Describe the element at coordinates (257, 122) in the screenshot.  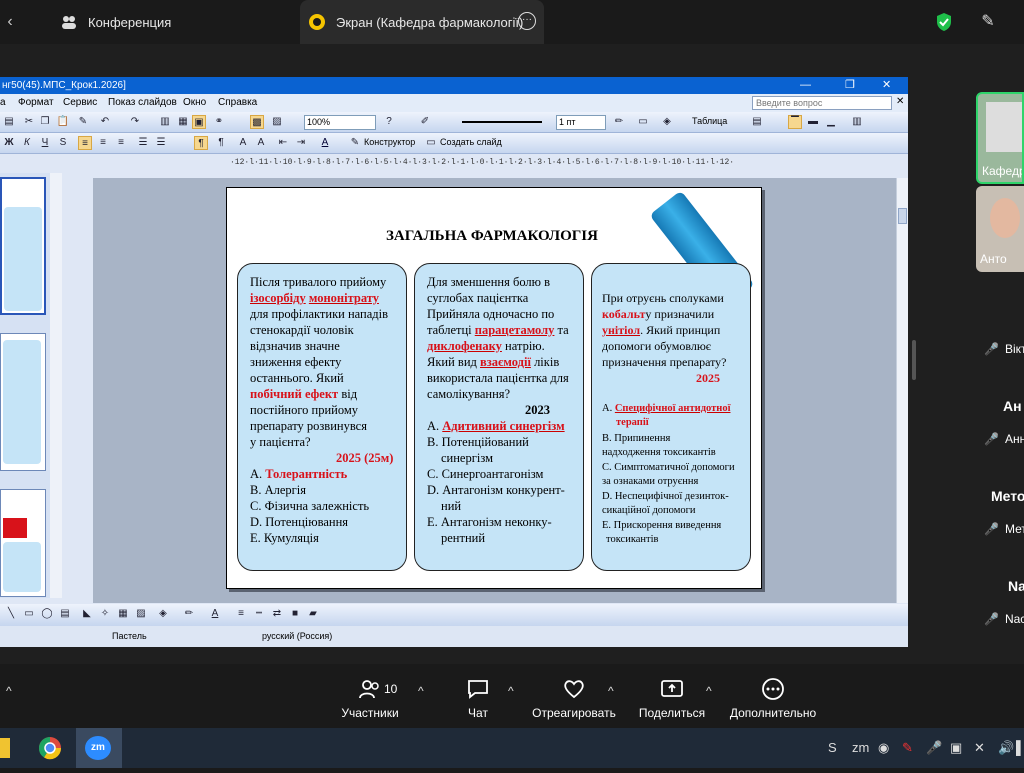
I see `grid-icon: ▩` at that location.